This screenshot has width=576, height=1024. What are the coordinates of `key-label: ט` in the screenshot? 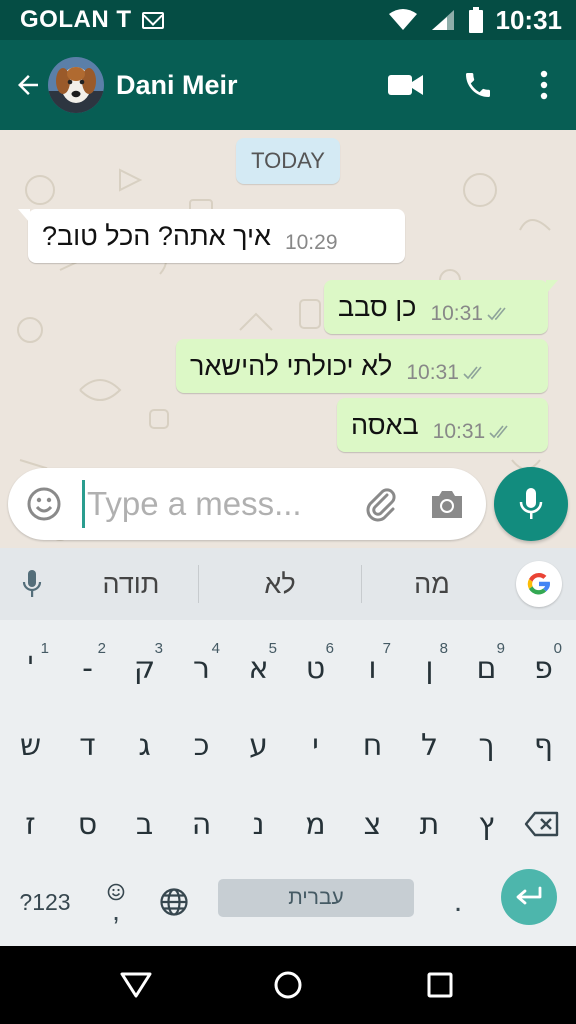 It's located at (315, 668).